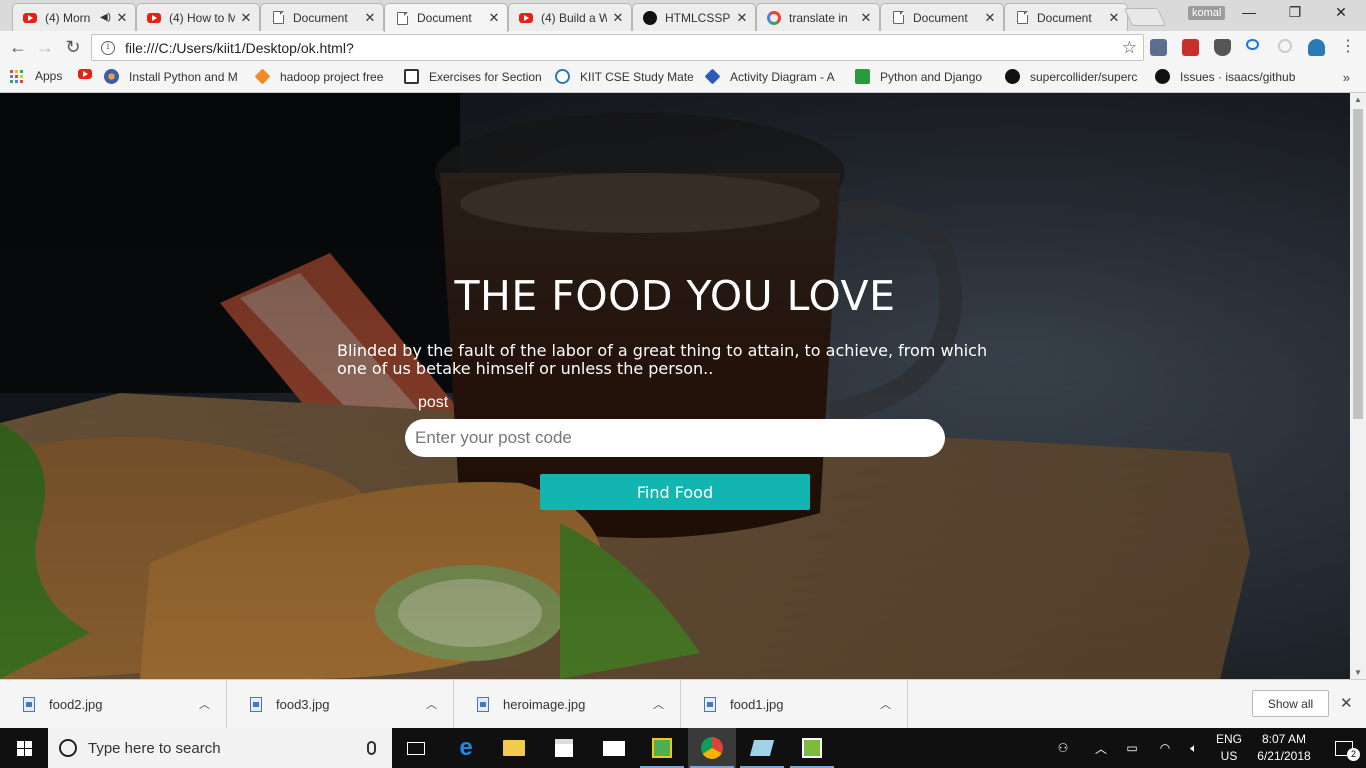  What do you see at coordinates (1358, 264) in the screenshot?
I see `scrollbar-thumb` at bounding box center [1358, 264].